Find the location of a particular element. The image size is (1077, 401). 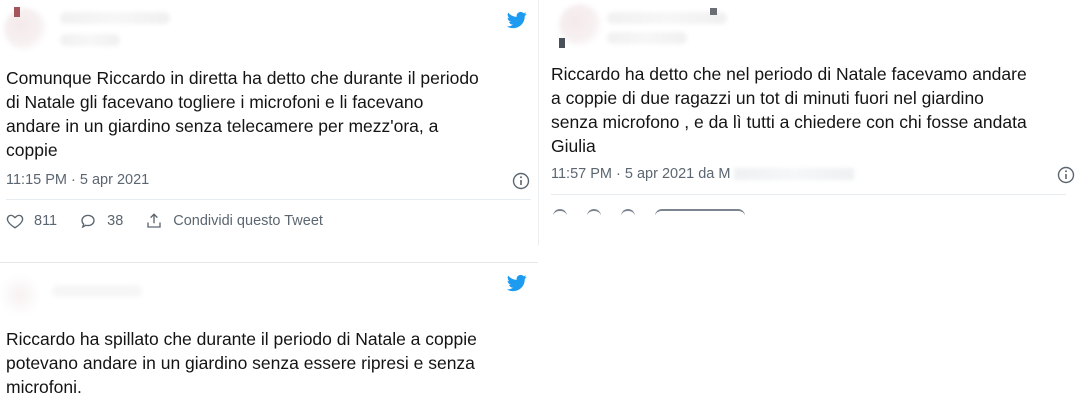

action-bar: 811 38 Condividi questo Tweet is located at coordinates (175, 221).